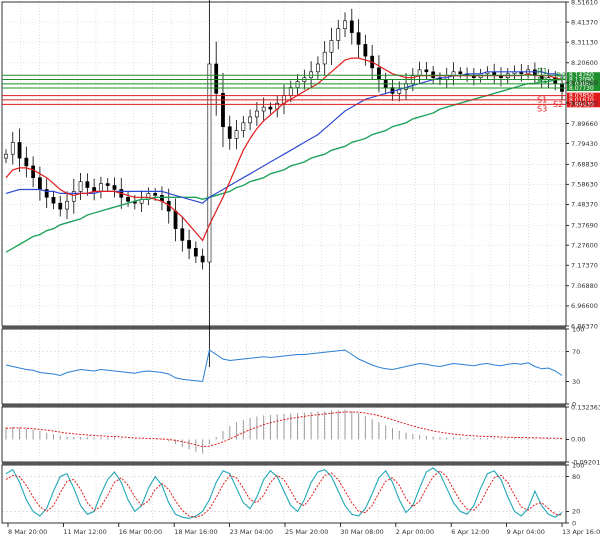 This screenshot has height=537, width=600. What do you see at coordinates (415, 532) in the screenshot?
I see `x-tick-label: 2 Apr 00:00` at bounding box center [415, 532].